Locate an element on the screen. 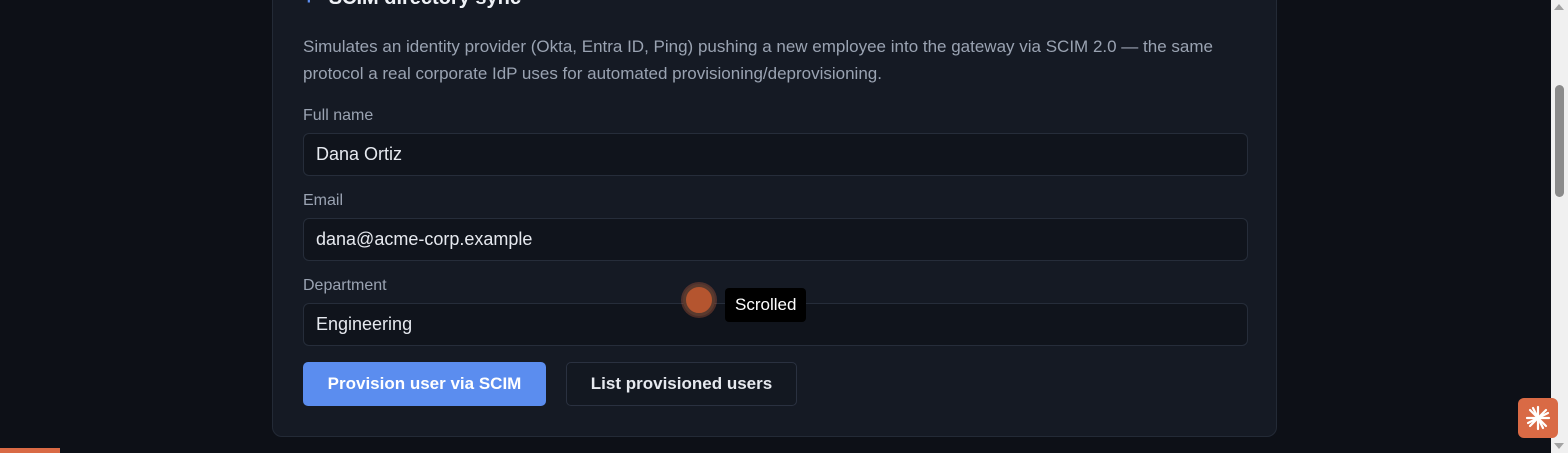 The image size is (1568, 453). scroll-down-arrow-icon is located at coordinates (1559, 446).